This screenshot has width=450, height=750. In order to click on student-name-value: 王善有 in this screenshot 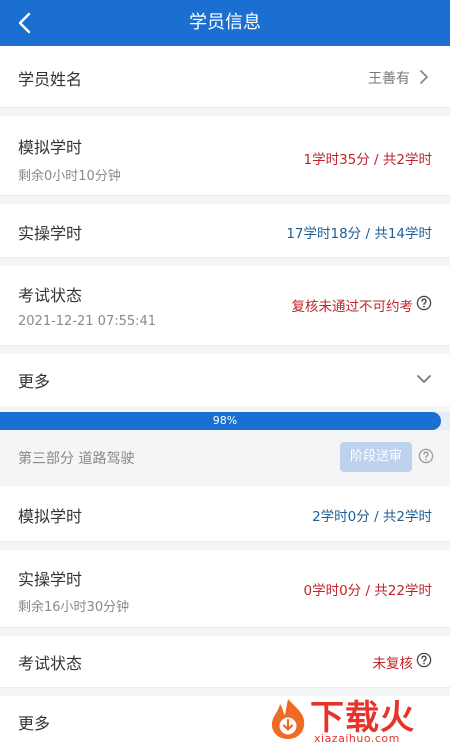, I will do `click(389, 79)`.